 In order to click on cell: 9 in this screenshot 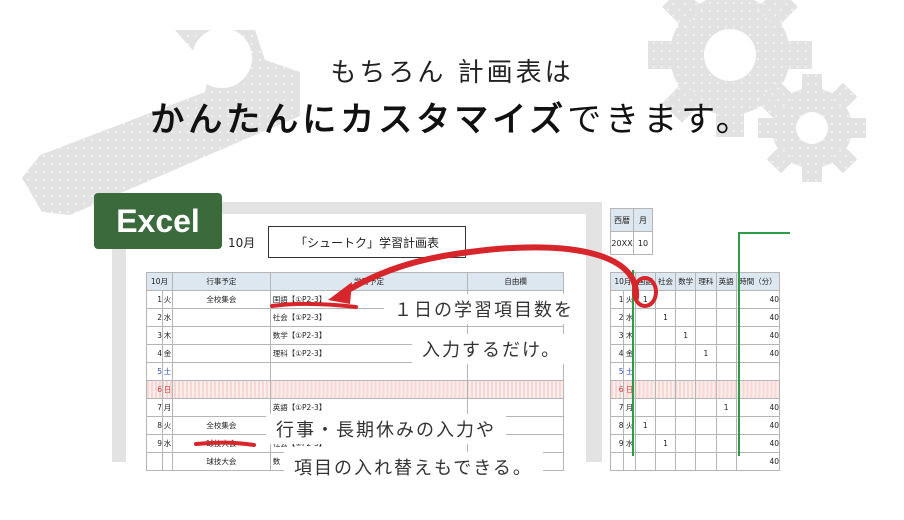, I will do `click(617, 443)`.